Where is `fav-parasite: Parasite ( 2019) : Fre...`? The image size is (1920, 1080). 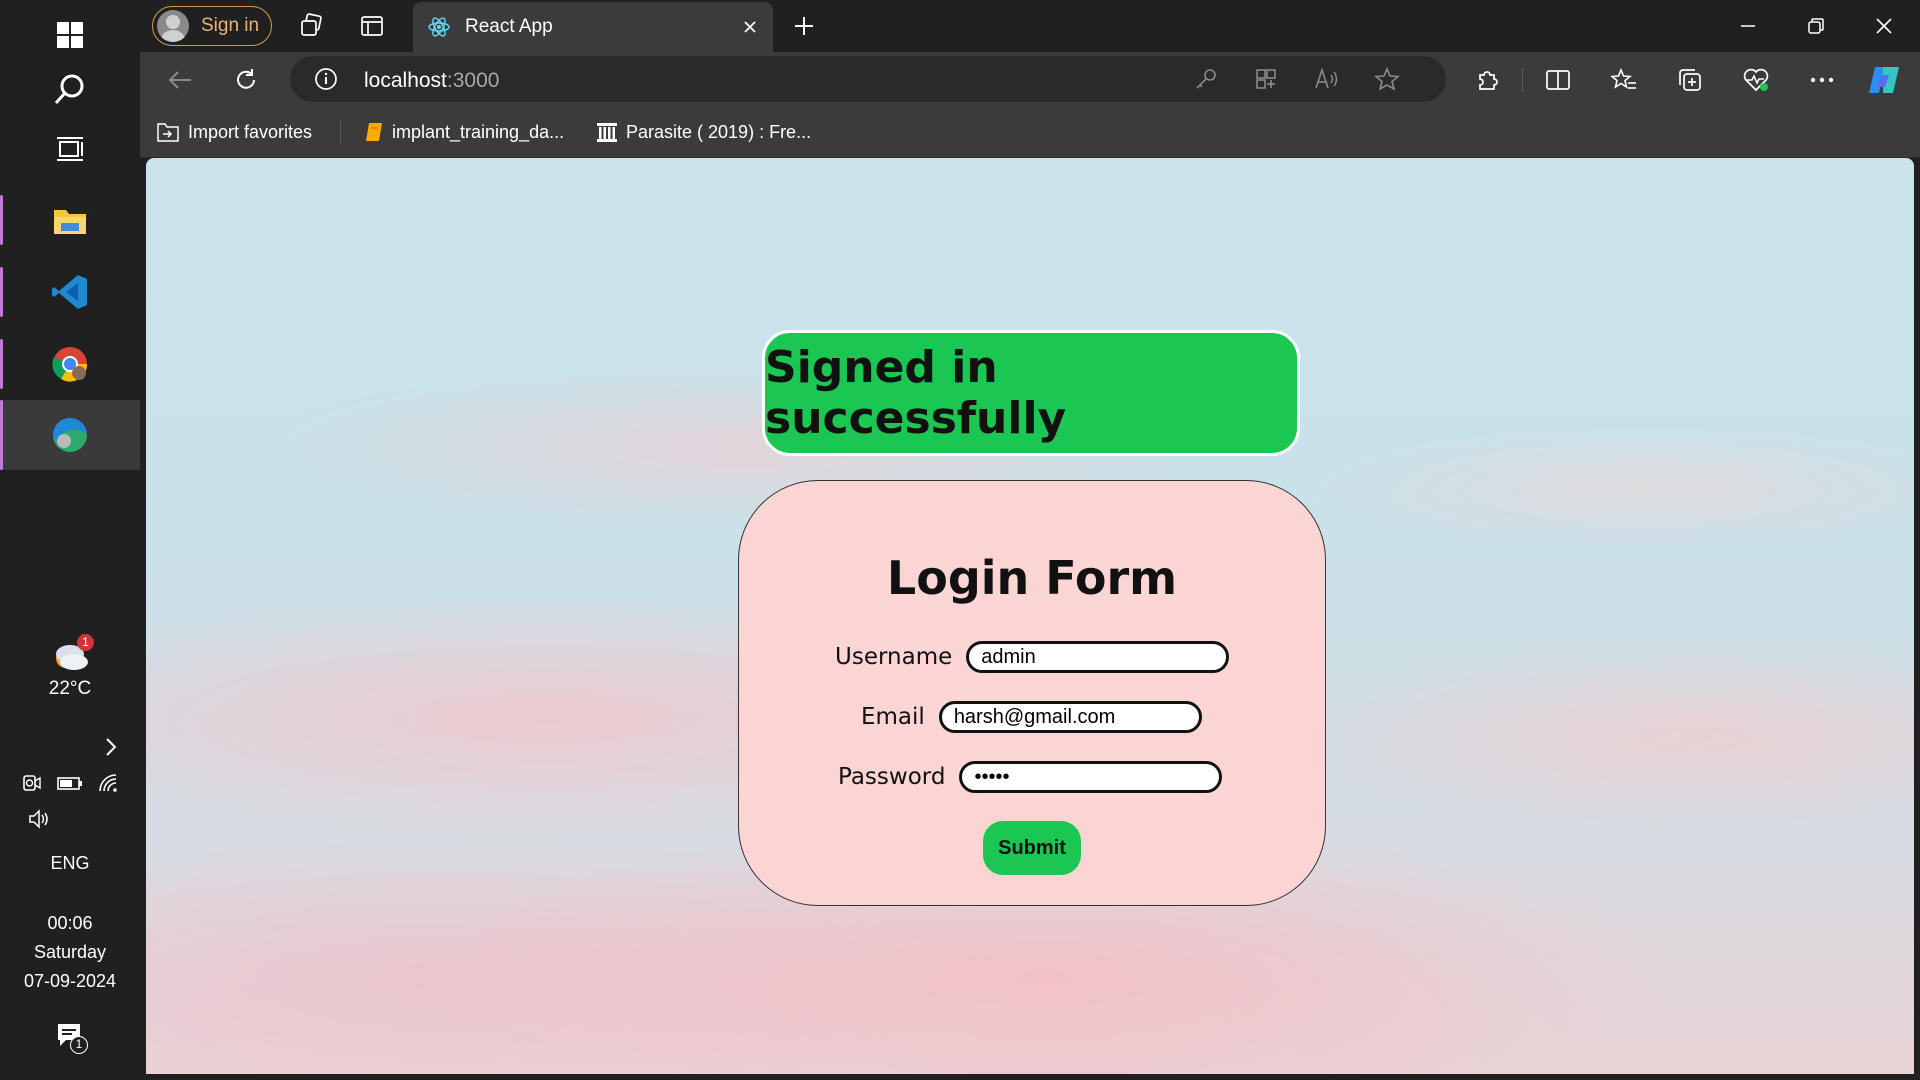
fav-parasite: Parasite ( 2019) : Fre... is located at coordinates (703, 132).